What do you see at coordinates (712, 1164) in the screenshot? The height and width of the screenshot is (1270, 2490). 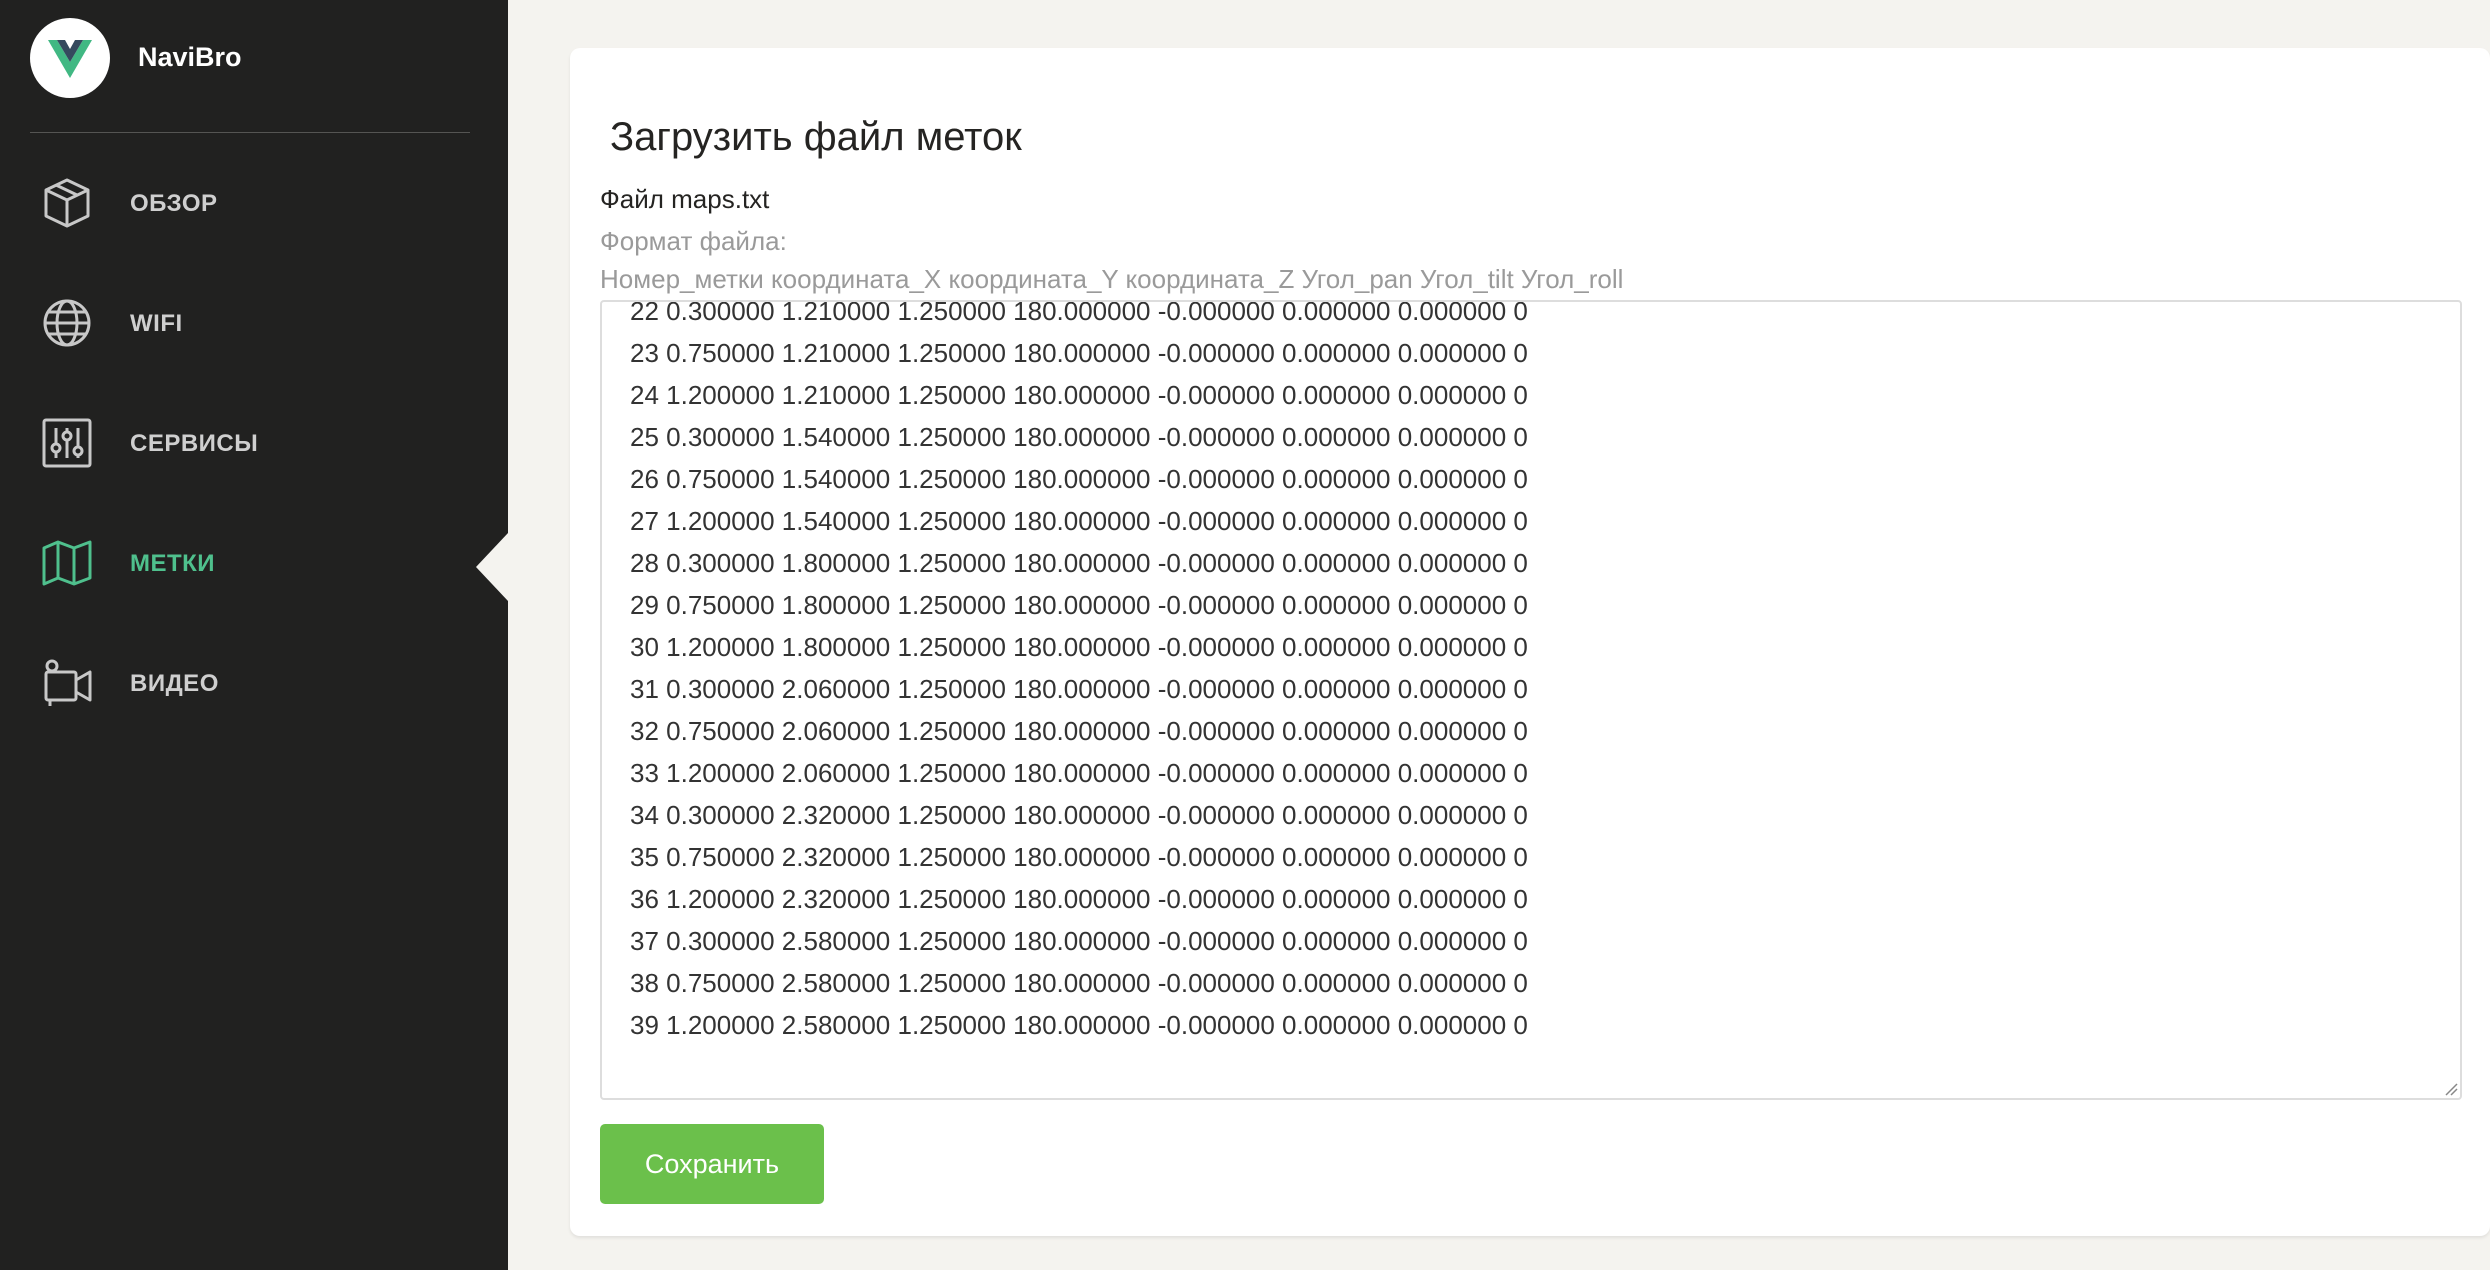 I see `save-button: Сохранить` at bounding box center [712, 1164].